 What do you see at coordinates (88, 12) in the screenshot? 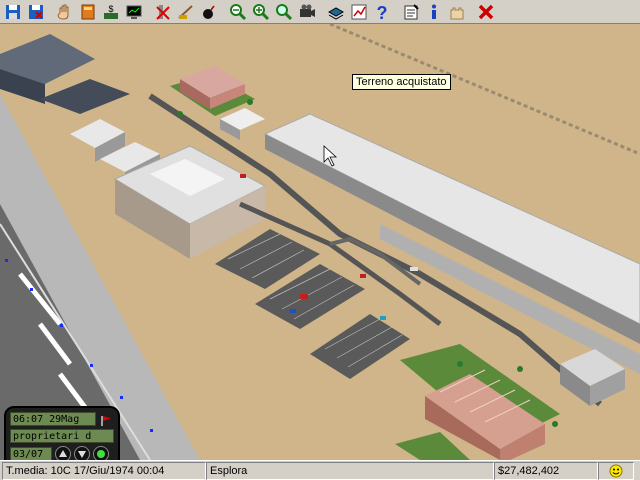
I see `book-icon` at bounding box center [88, 12].